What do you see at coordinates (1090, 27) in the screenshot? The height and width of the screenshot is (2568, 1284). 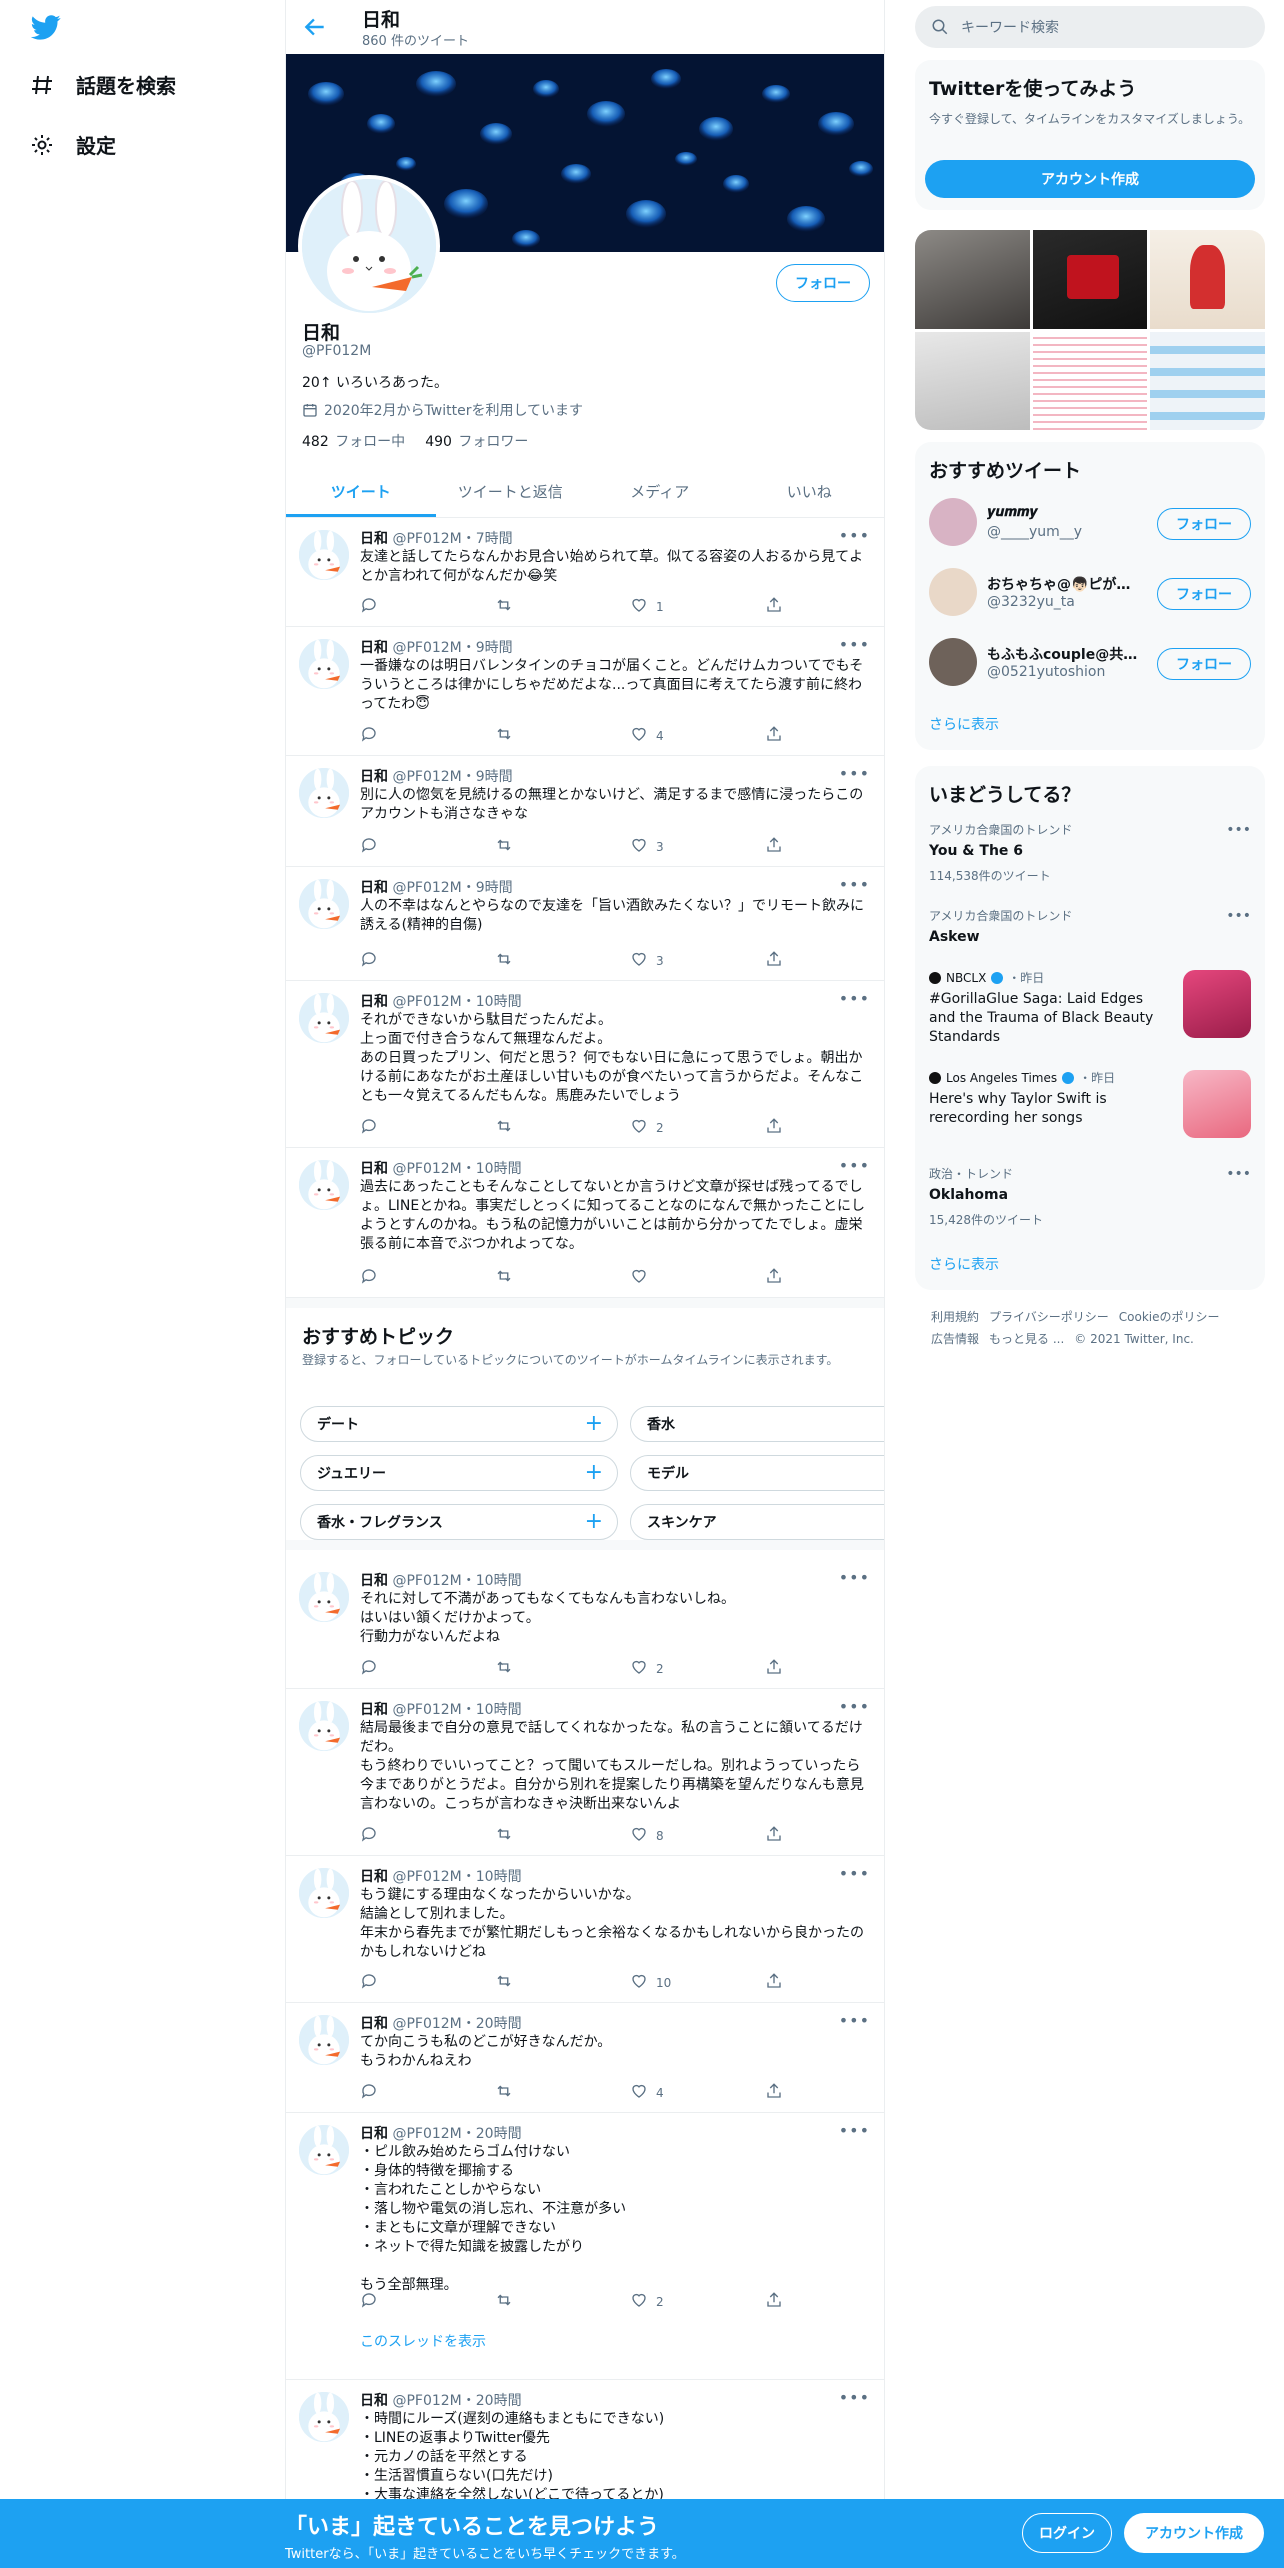 I see `search-box: キーワード検索` at bounding box center [1090, 27].